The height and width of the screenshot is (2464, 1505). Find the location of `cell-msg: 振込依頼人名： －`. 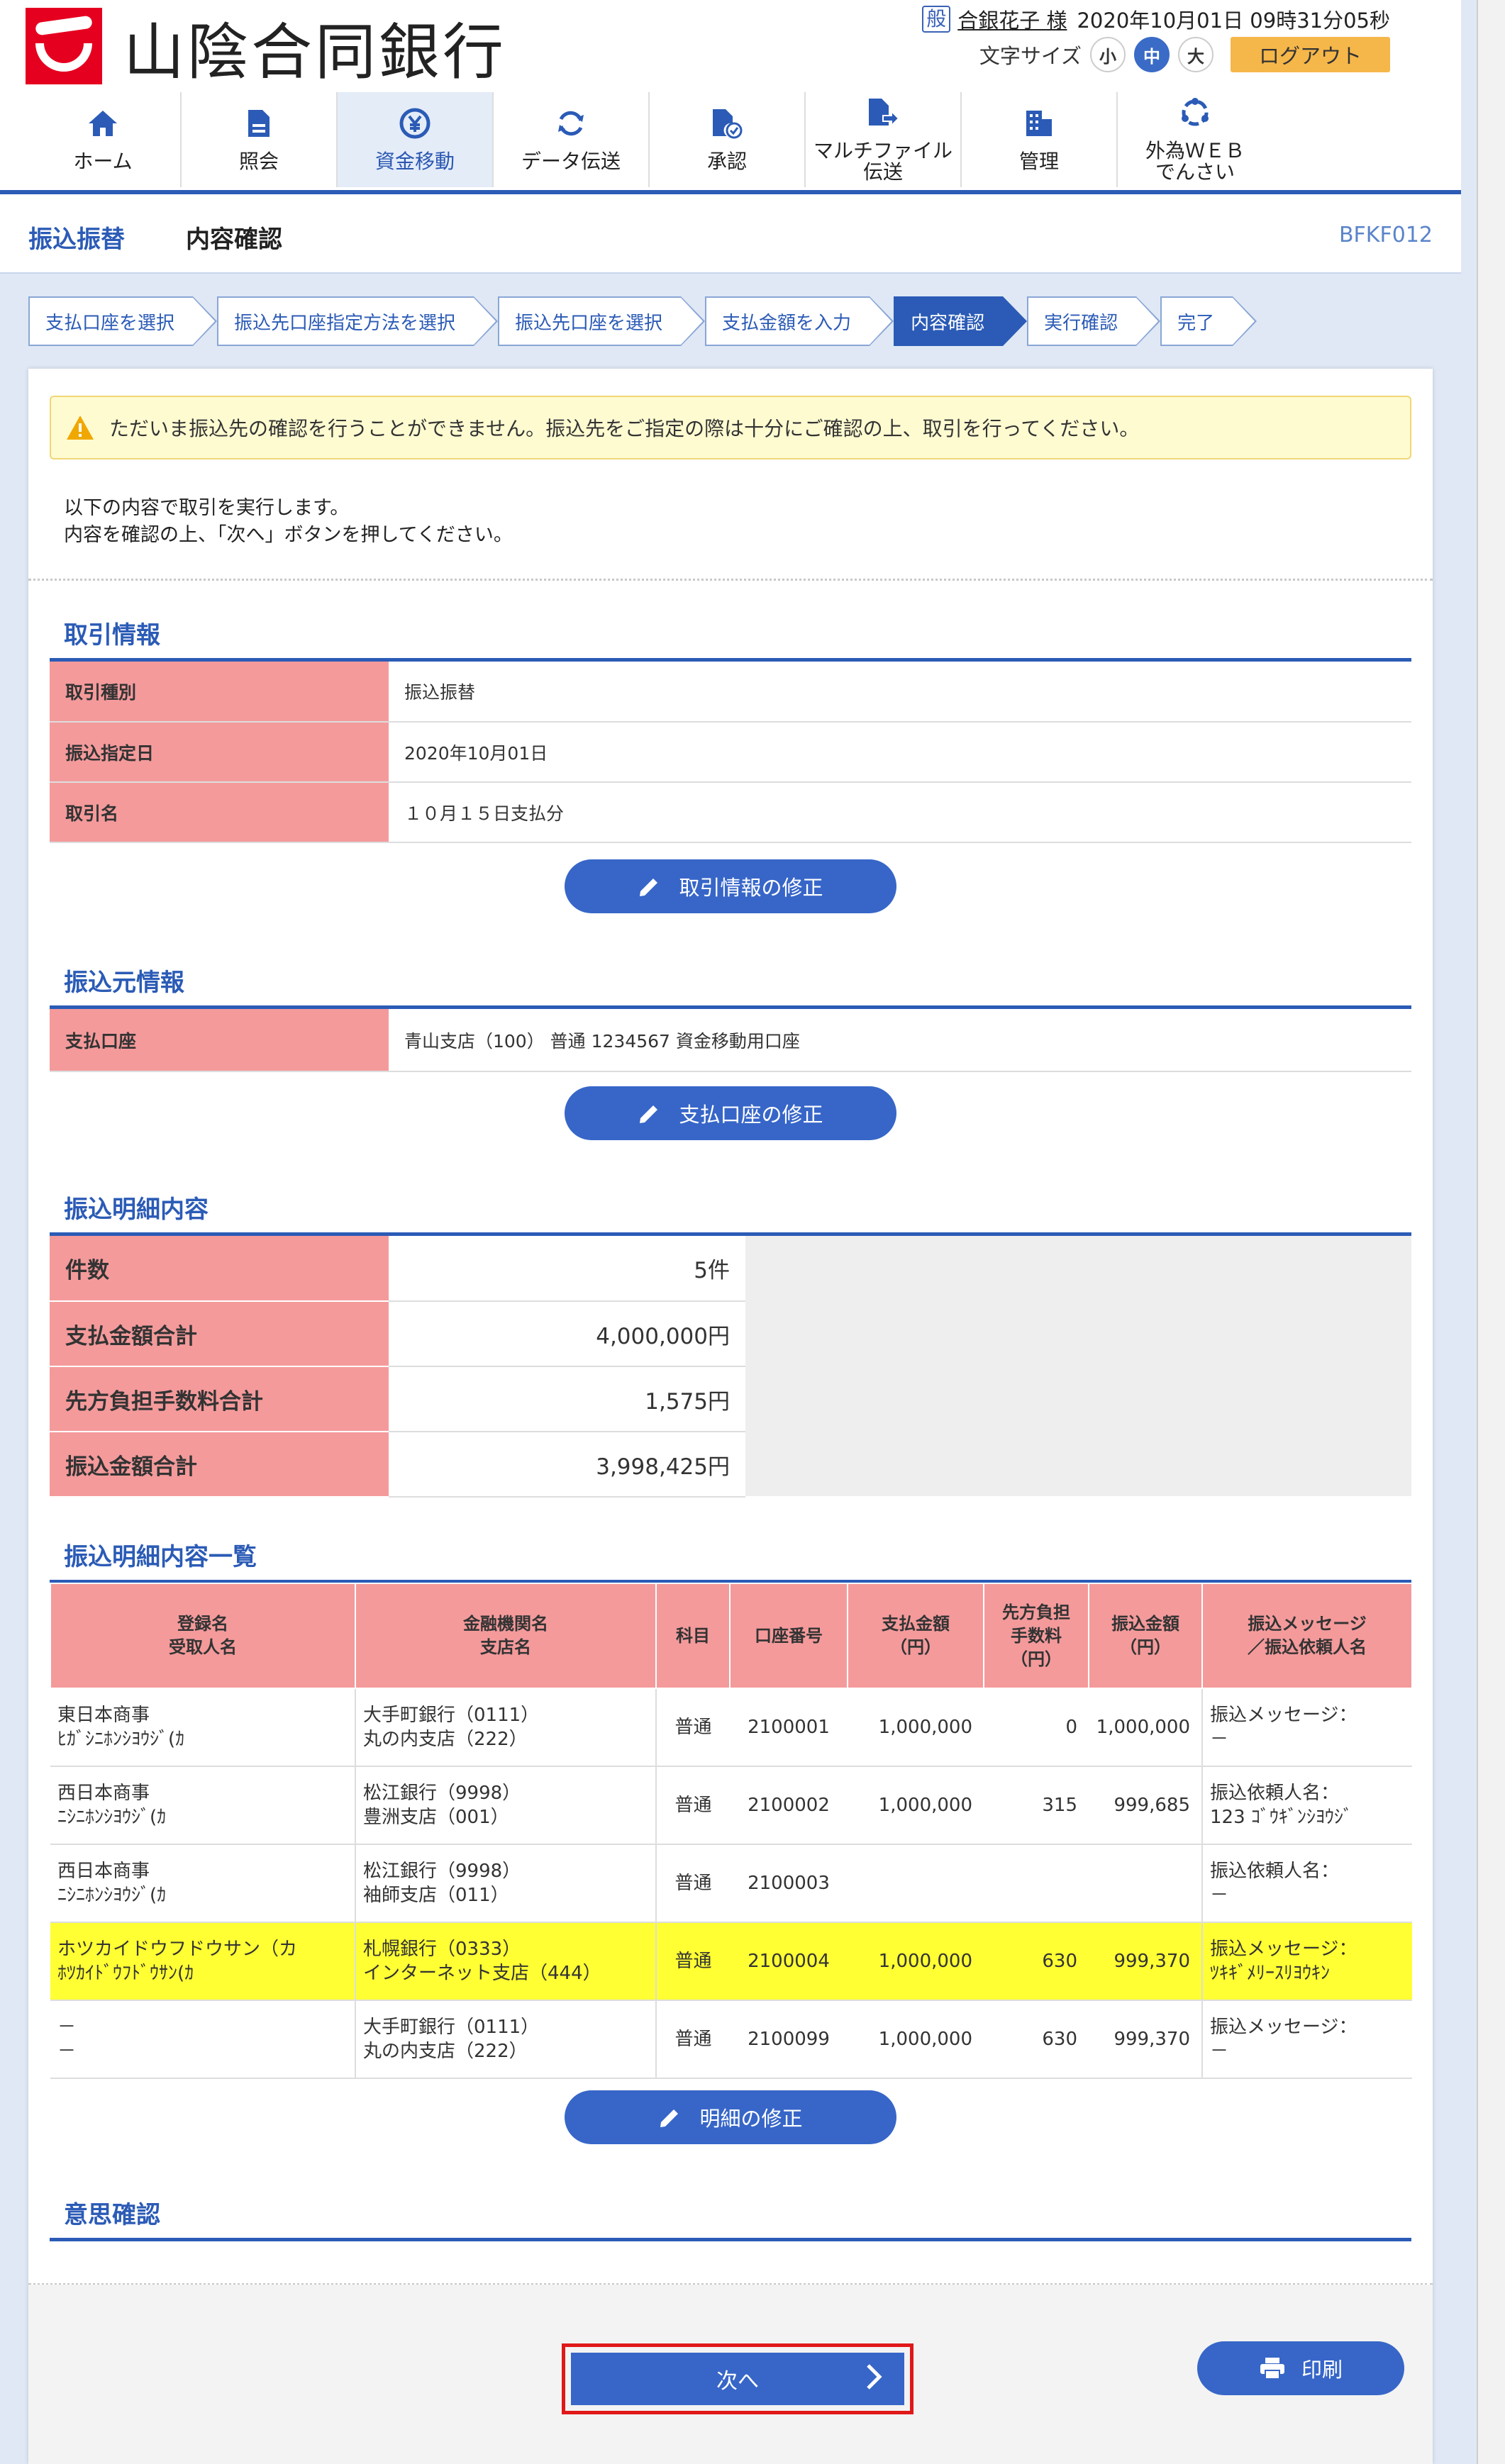

cell-msg: 振込依頼人名： － is located at coordinates (1307, 1883).